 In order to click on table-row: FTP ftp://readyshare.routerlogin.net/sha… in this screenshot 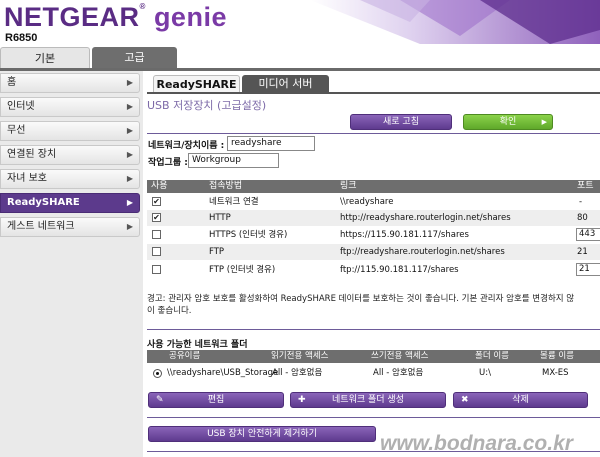, I will do `click(373, 252)`.